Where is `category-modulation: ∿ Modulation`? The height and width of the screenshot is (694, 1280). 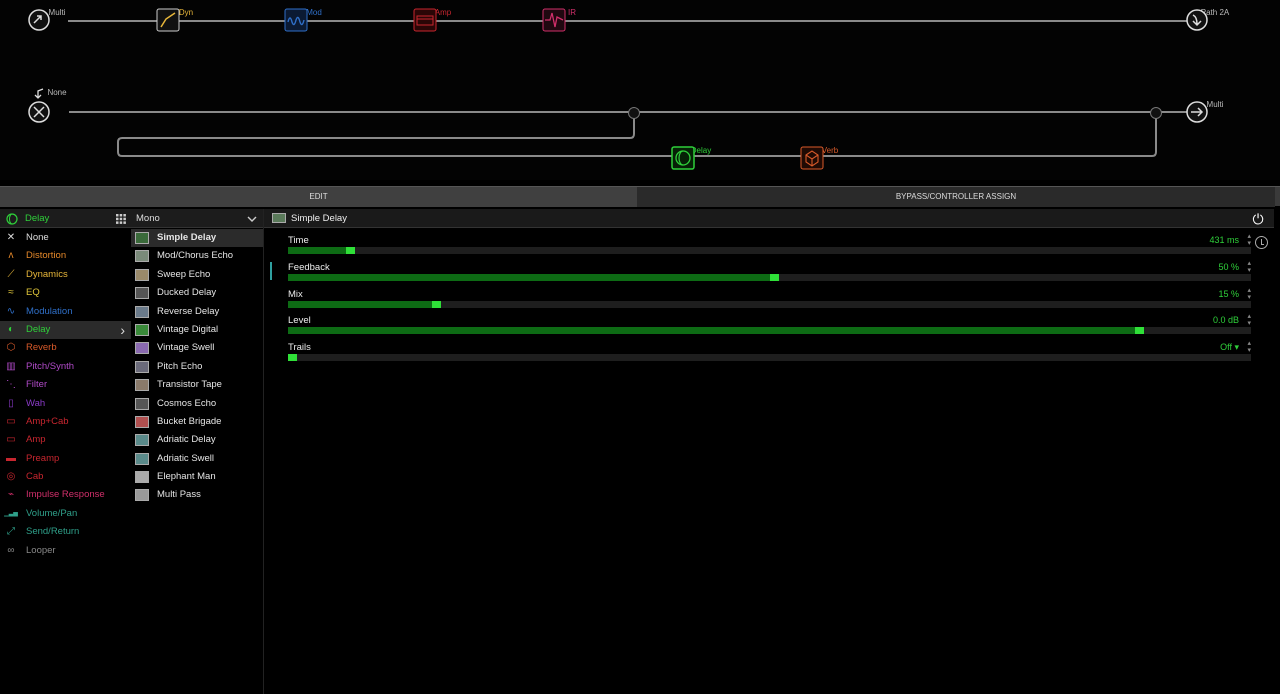
category-modulation: ∿ Modulation is located at coordinates (65, 312).